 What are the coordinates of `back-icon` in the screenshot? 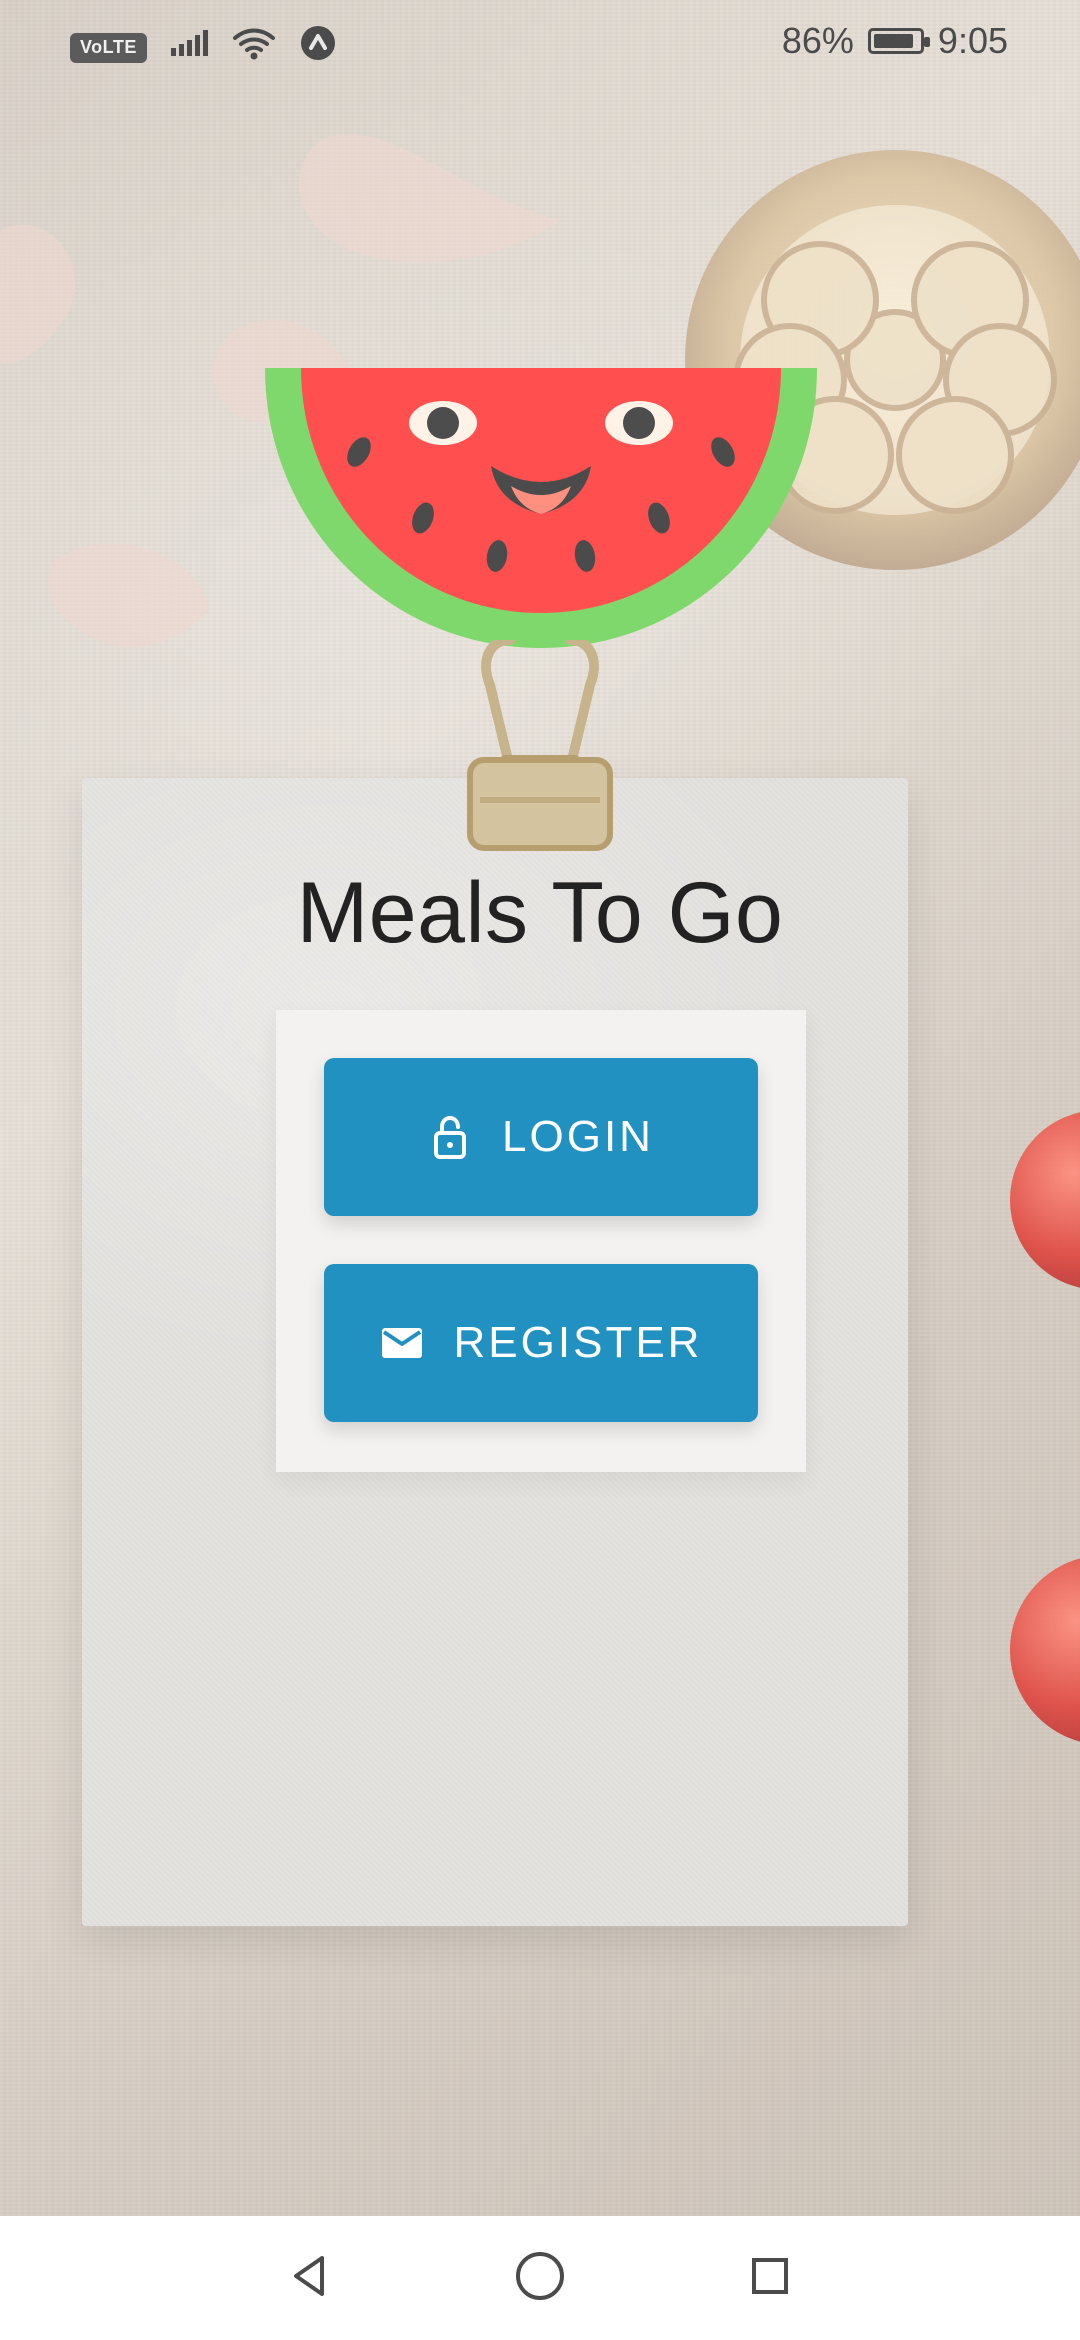 It's located at (310, 2278).